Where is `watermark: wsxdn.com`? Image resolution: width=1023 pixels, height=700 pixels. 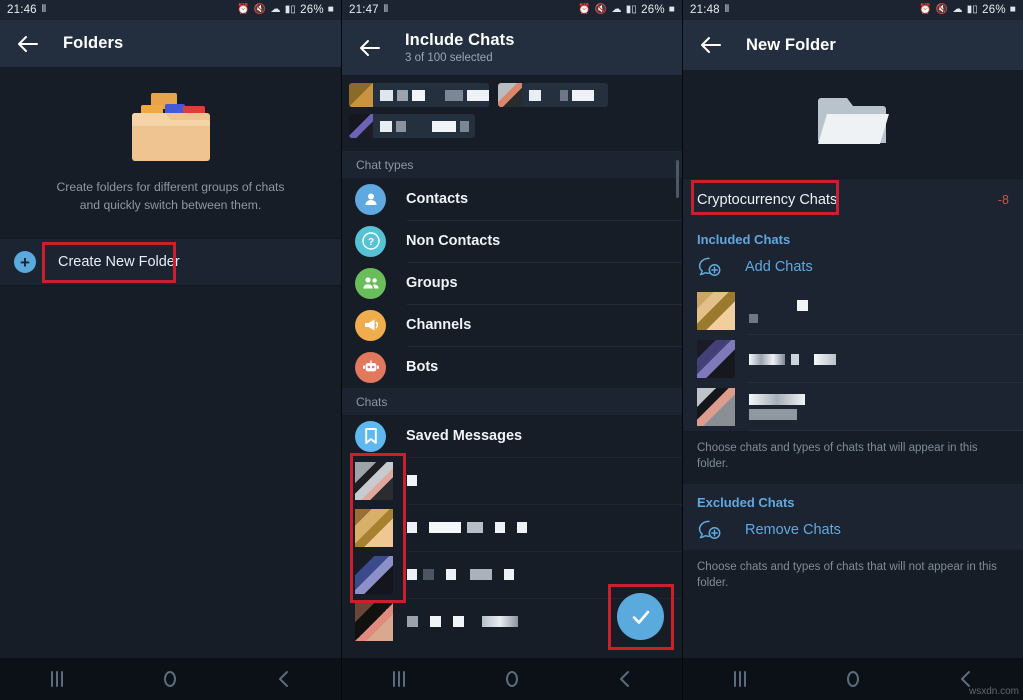
watermark: wsxdn.com is located at coordinates (993, 691).